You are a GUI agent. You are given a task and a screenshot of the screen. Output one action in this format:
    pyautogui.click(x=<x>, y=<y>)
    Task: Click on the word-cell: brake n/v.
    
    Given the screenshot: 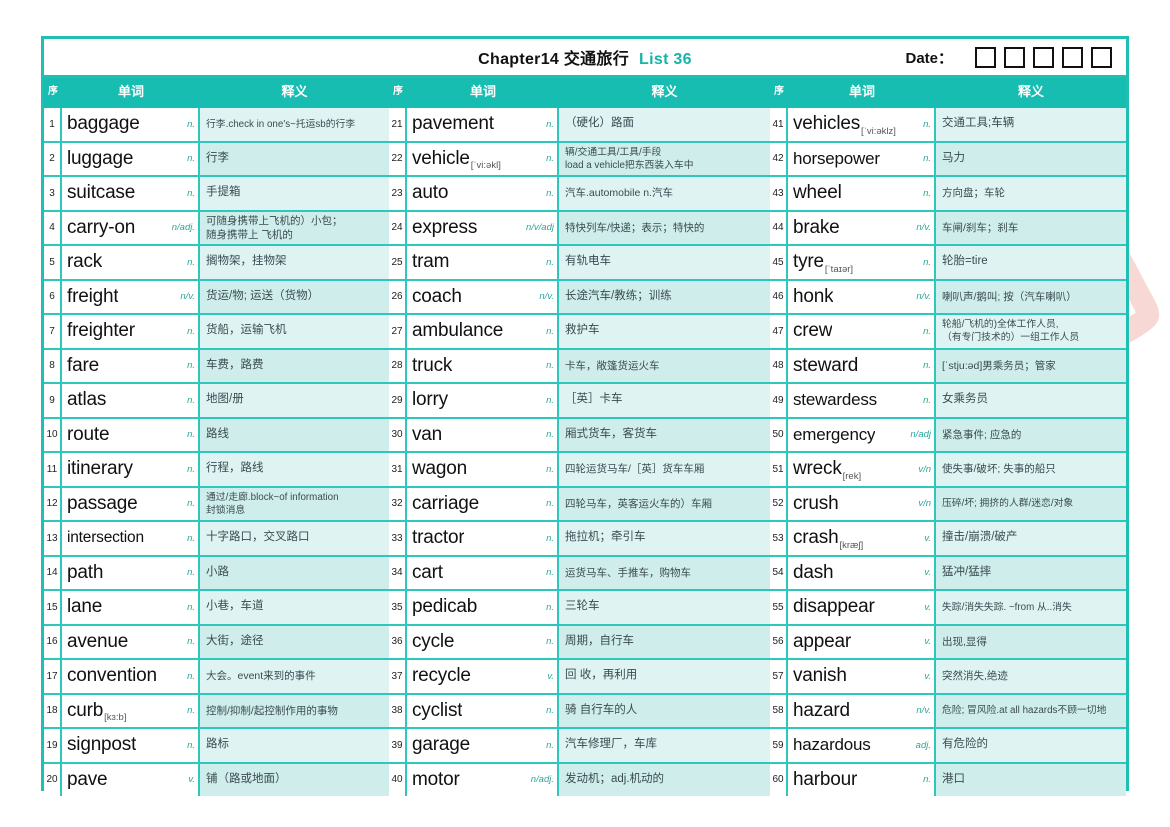 What is the action you would take?
    pyautogui.click(x=862, y=227)
    